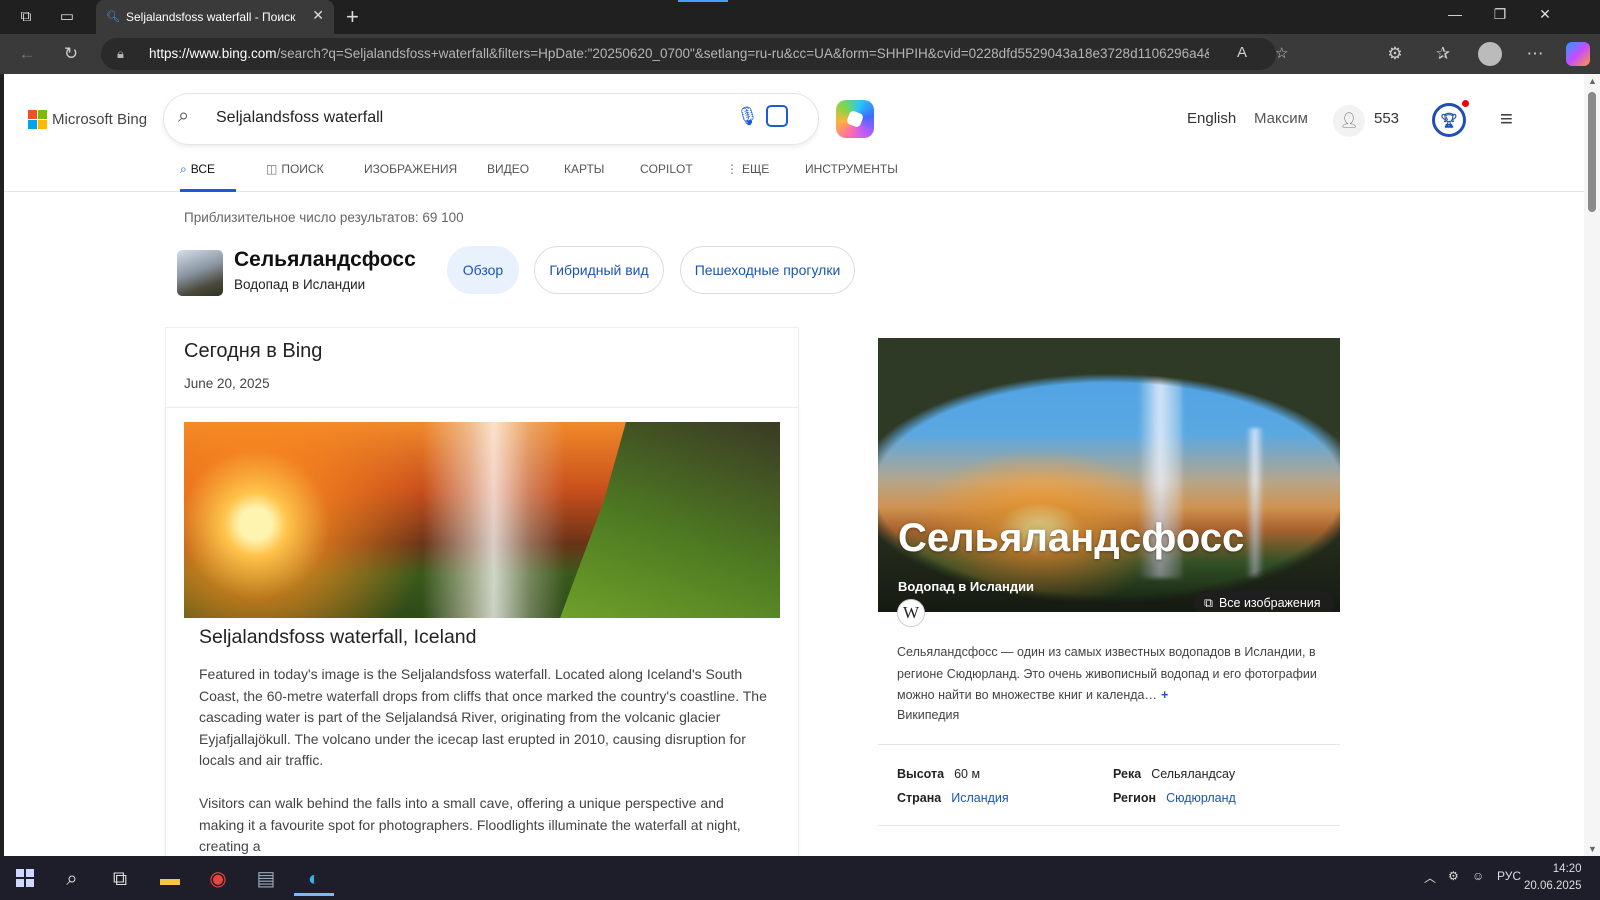 The height and width of the screenshot is (900, 1600). Describe the element at coordinates (1174, 798) in the screenshot. I see `fact-region: Регион Сюдюрланд` at that location.